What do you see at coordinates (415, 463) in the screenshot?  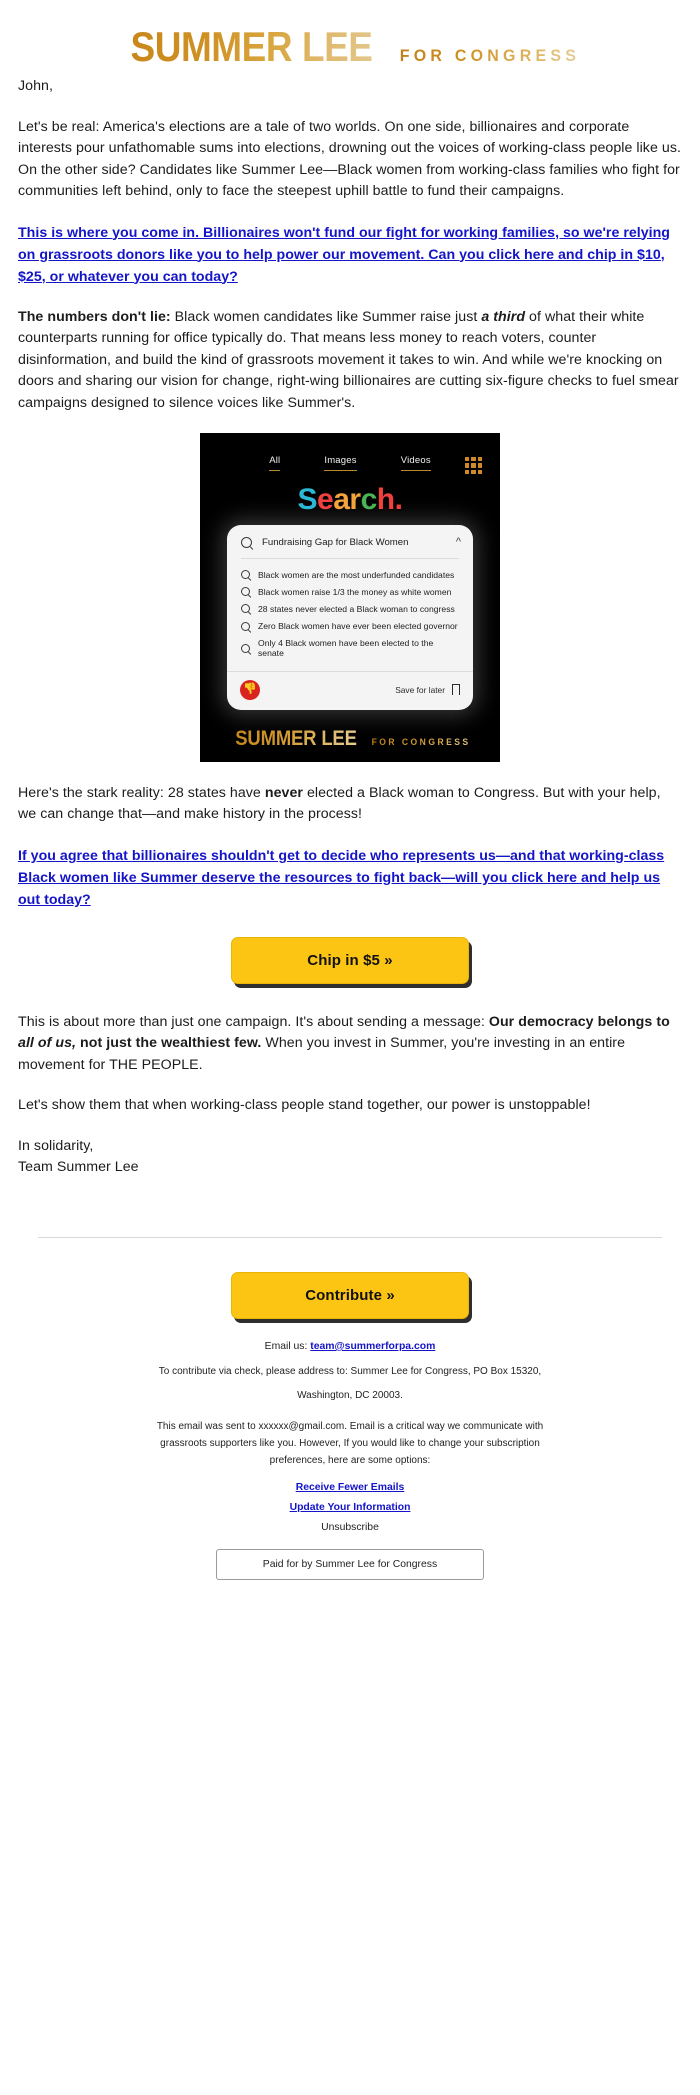 I see `tab-videos: Videos` at bounding box center [415, 463].